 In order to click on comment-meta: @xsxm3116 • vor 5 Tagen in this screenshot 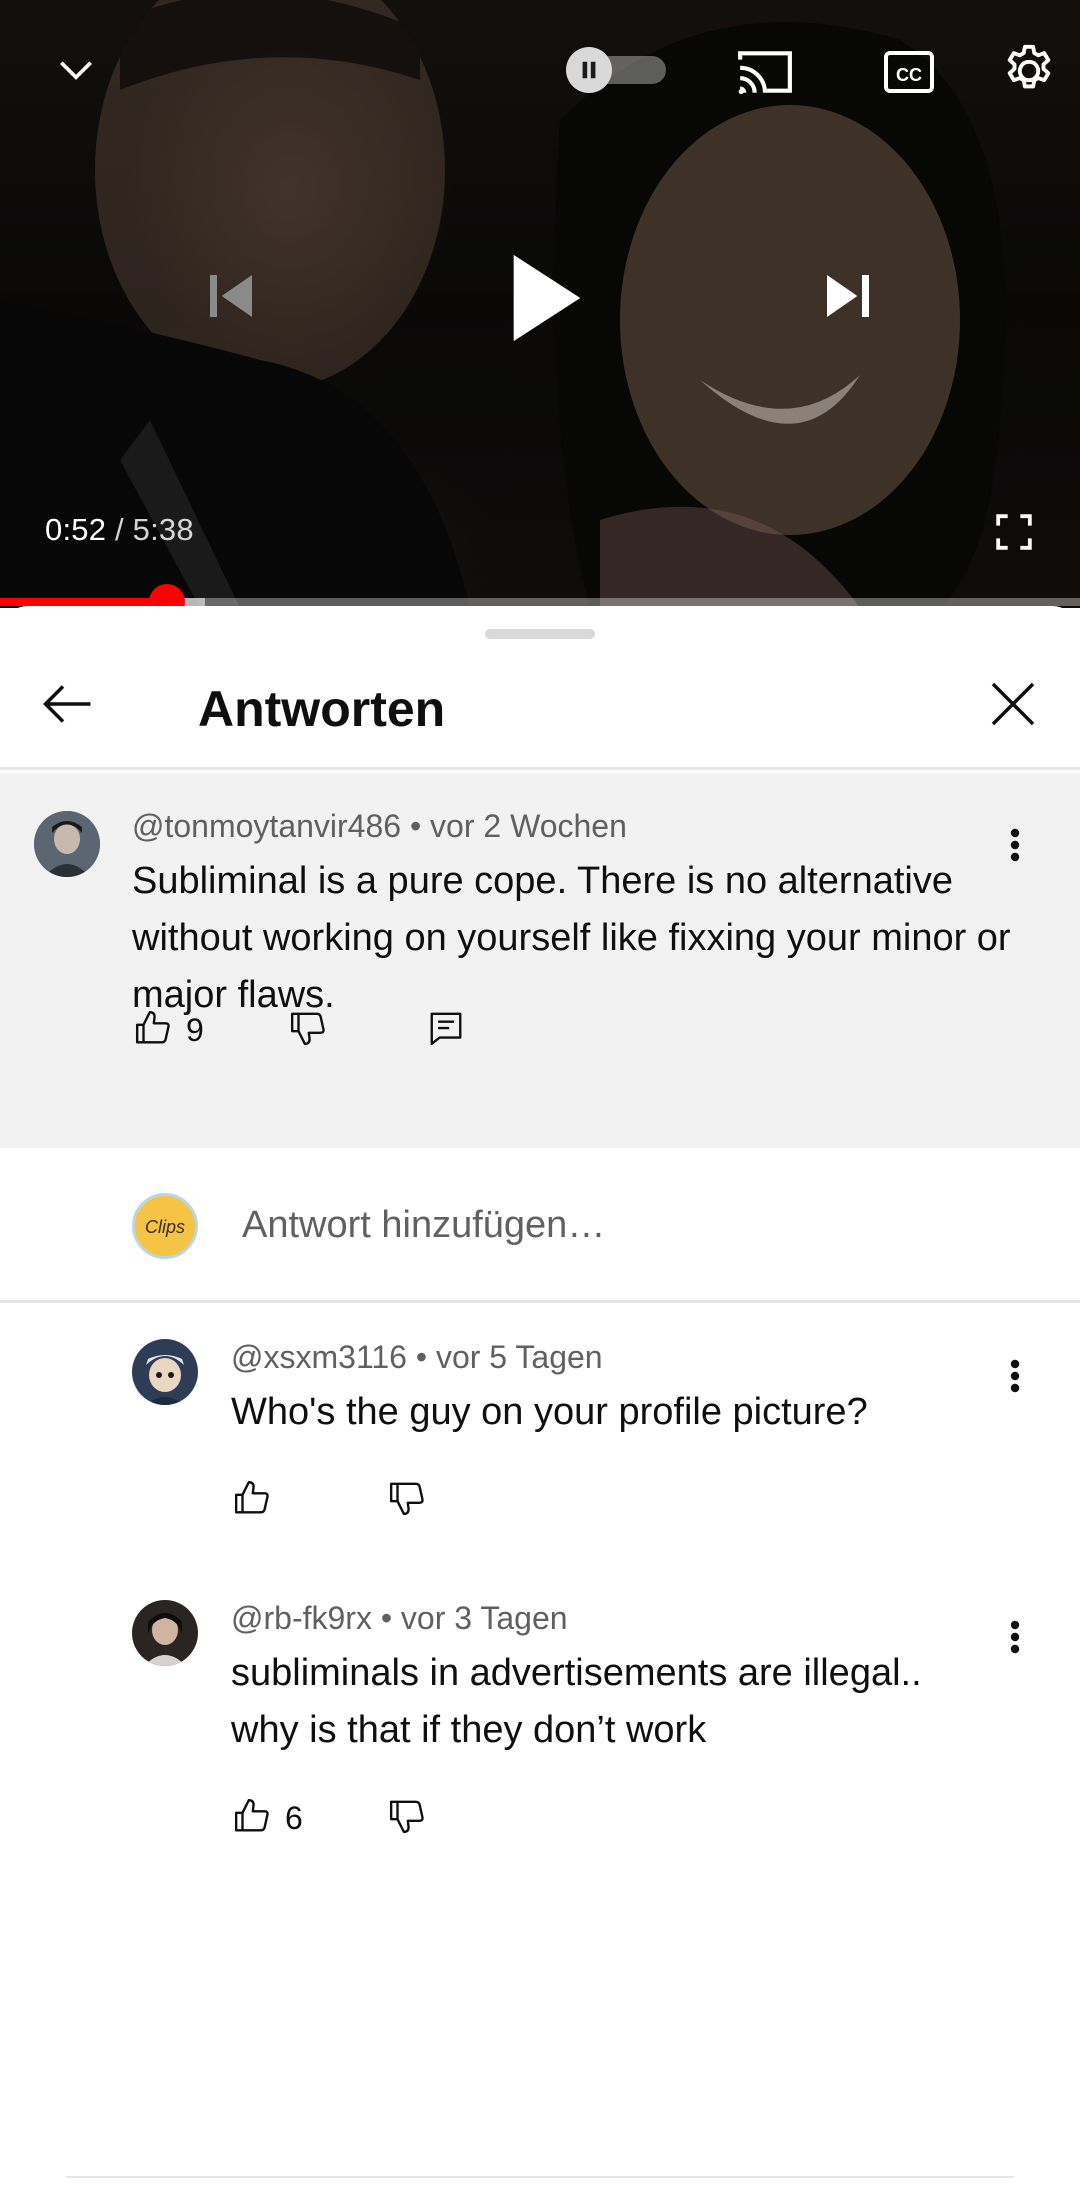, I will do `click(417, 1357)`.